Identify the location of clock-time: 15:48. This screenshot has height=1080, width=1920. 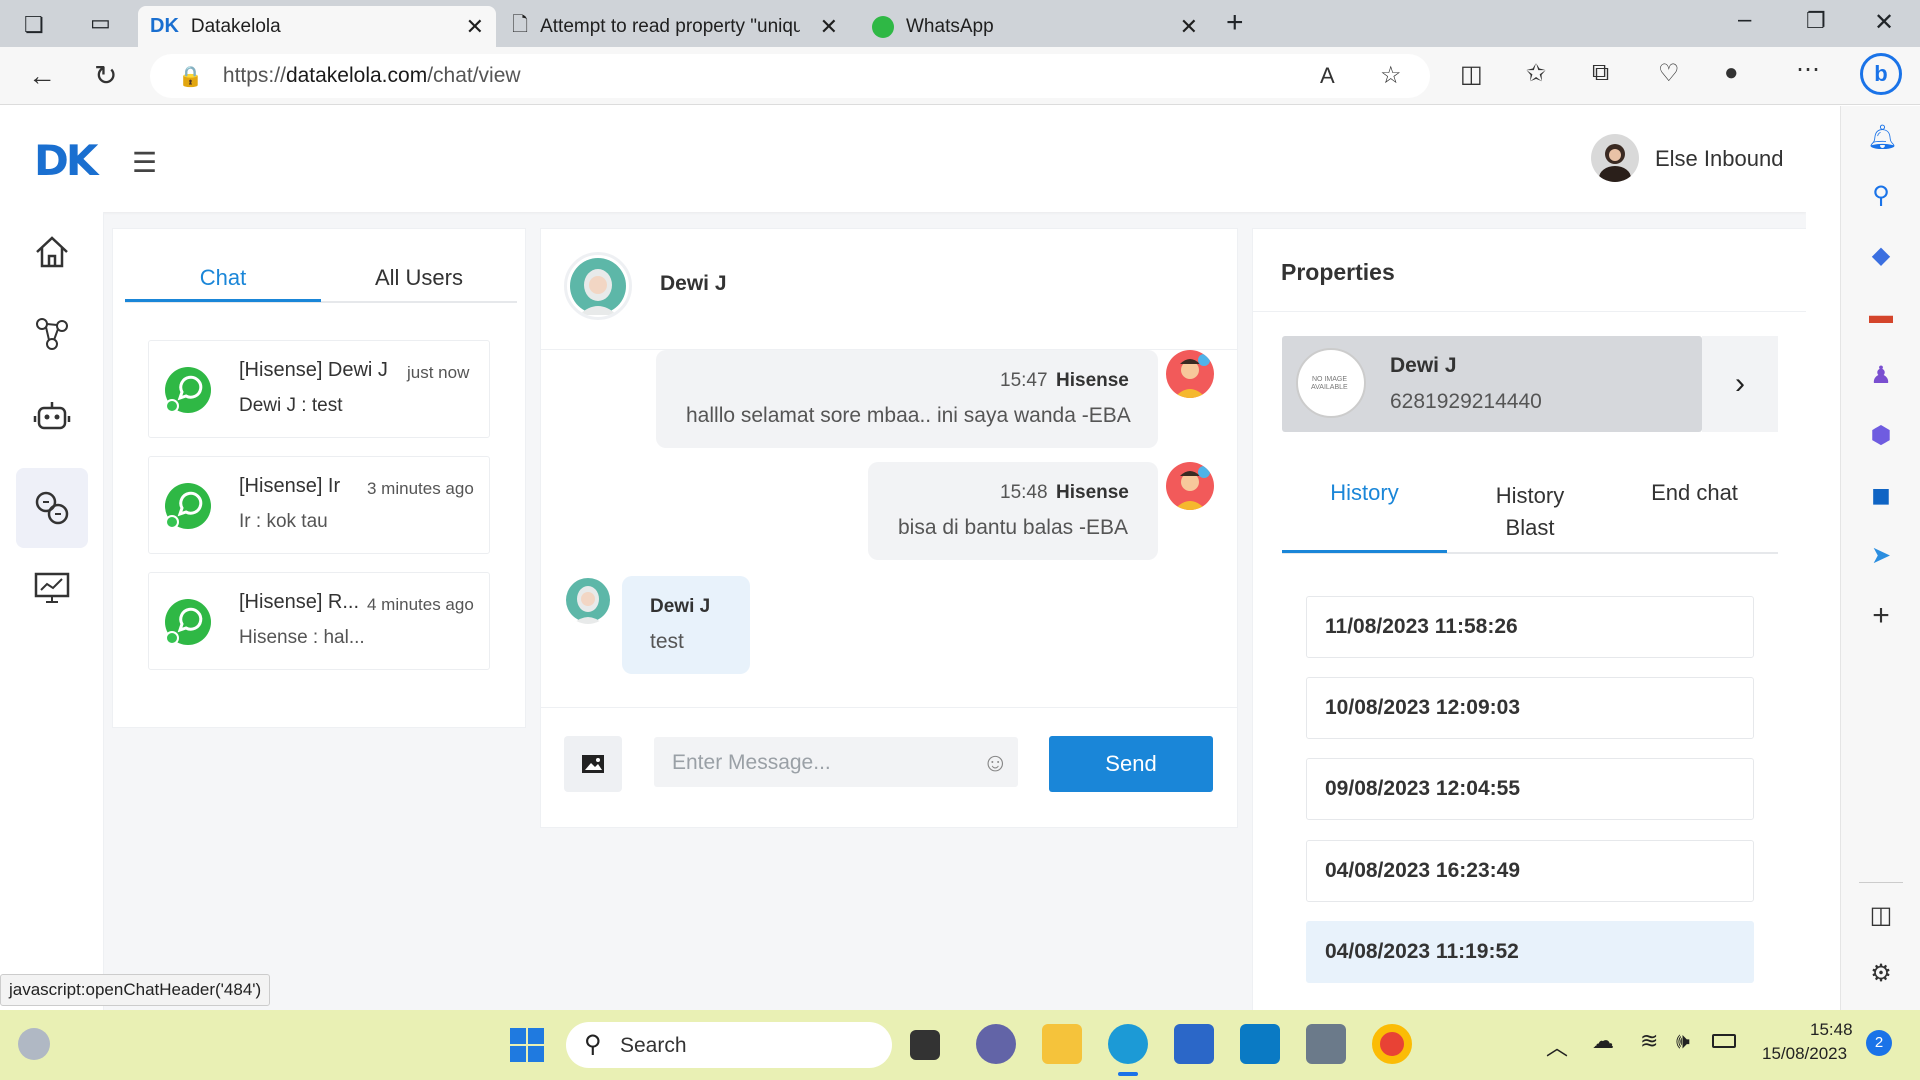
(1831, 1030).